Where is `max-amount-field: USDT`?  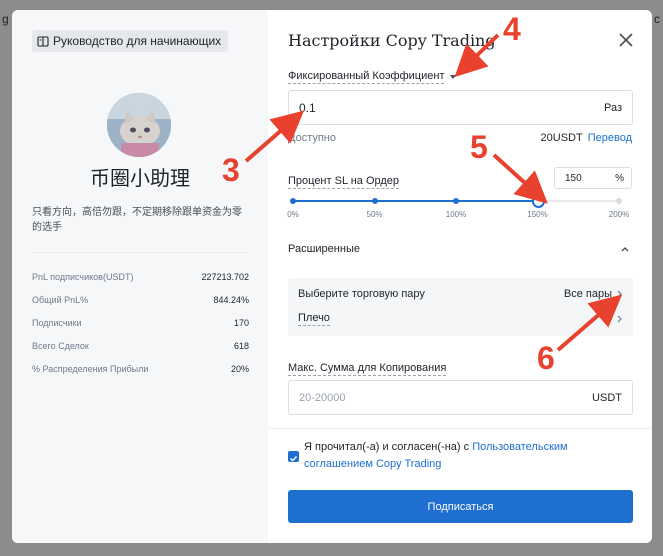 max-amount-field: USDT is located at coordinates (460, 397).